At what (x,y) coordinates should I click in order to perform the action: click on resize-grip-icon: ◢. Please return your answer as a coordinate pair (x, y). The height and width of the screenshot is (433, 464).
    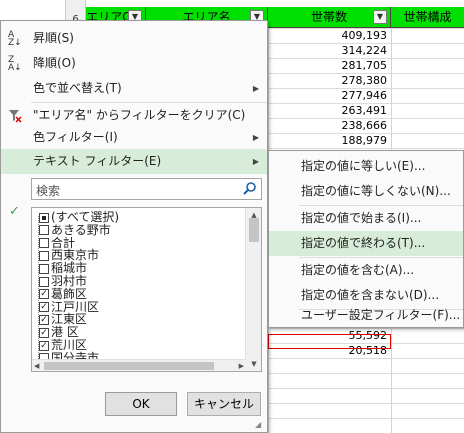
    Looking at the image, I should click on (260, 425).